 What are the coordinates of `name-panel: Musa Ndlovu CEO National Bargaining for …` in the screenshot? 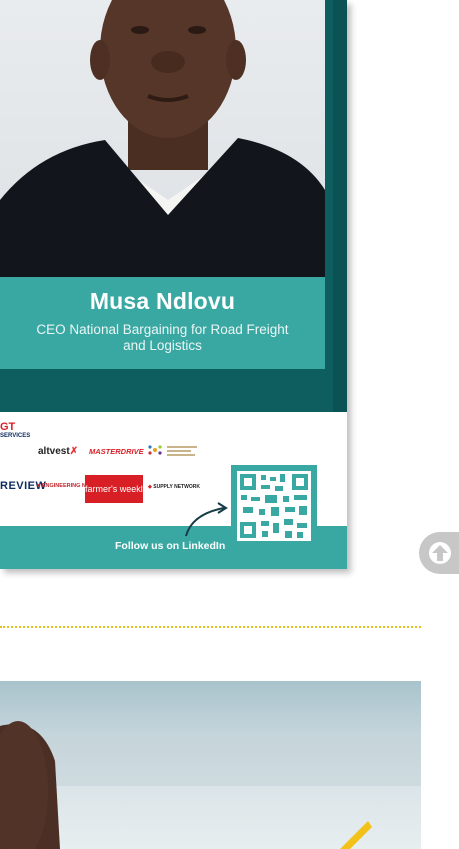 It's located at (162, 323).